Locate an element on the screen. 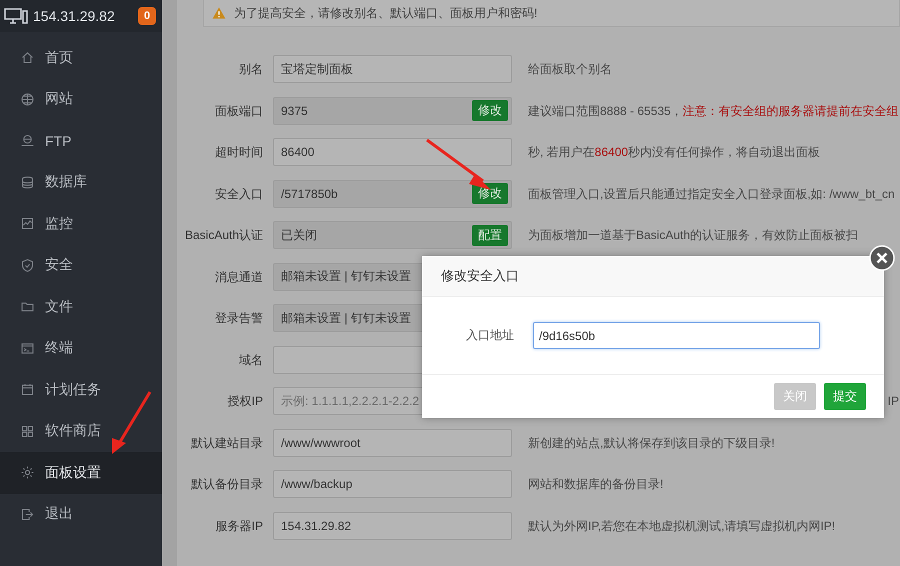 This screenshot has height=566, width=900. input-field: 154.31.29.82 is located at coordinates (392, 526).